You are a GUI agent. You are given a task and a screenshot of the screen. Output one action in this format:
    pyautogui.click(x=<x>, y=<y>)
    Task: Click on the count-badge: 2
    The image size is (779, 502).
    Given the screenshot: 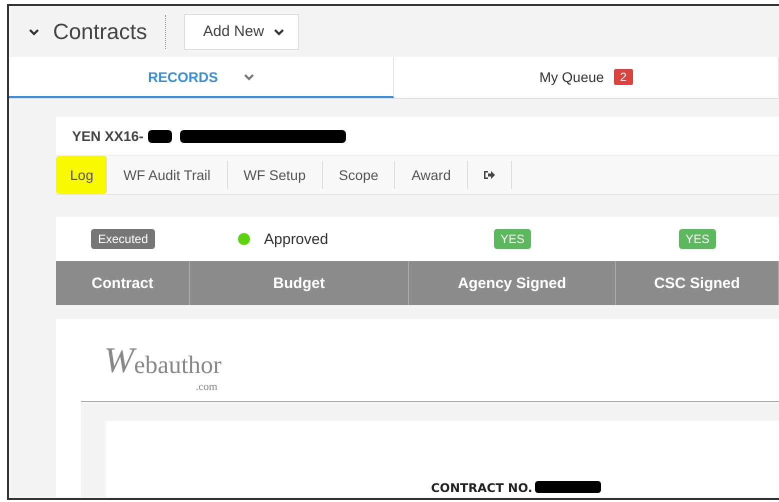 What is the action you would take?
    pyautogui.click(x=623, y=76)
    